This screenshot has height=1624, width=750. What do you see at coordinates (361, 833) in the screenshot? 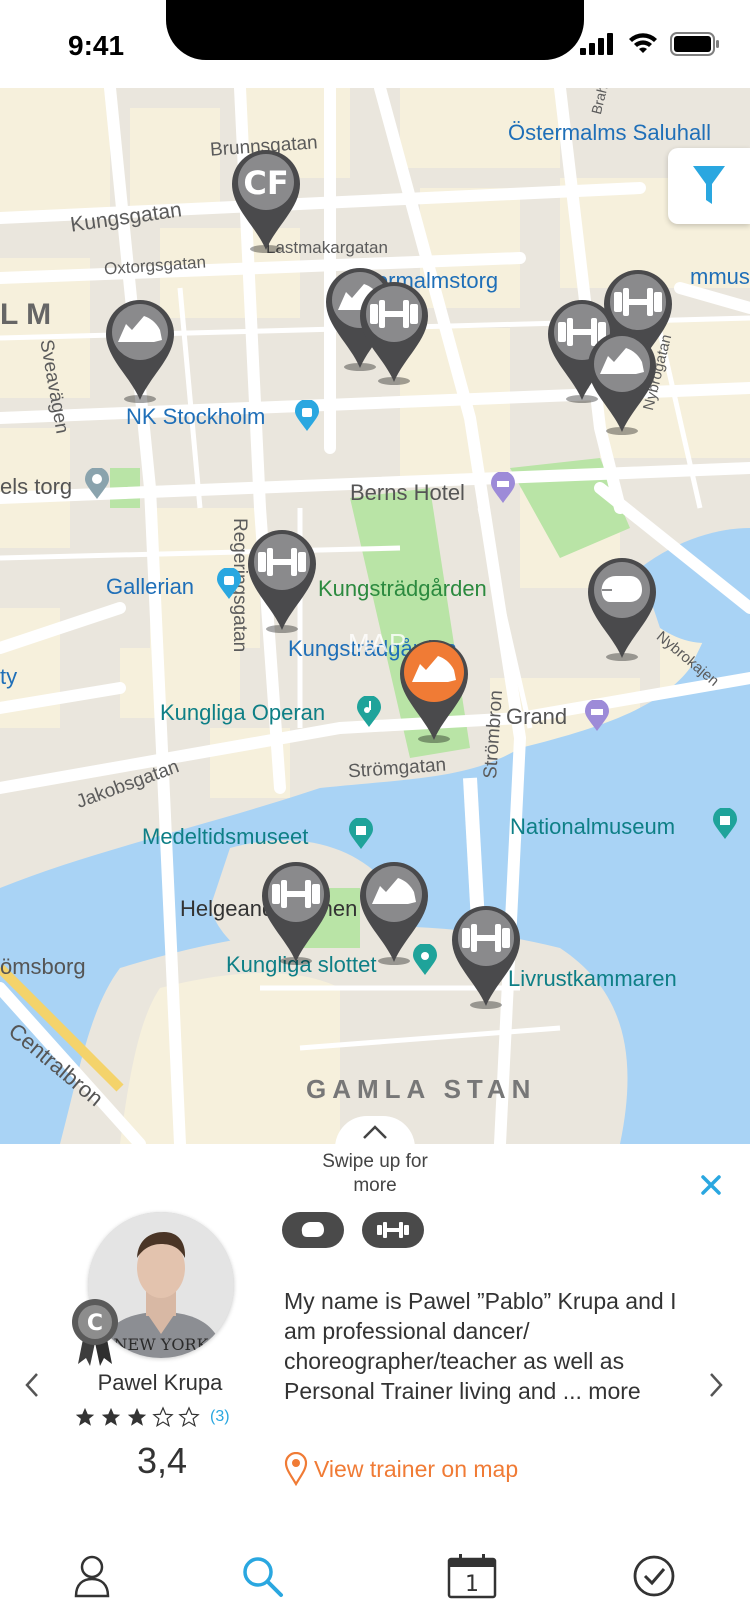
I see `museum-poi-icon` at bounding box center [361, 833].